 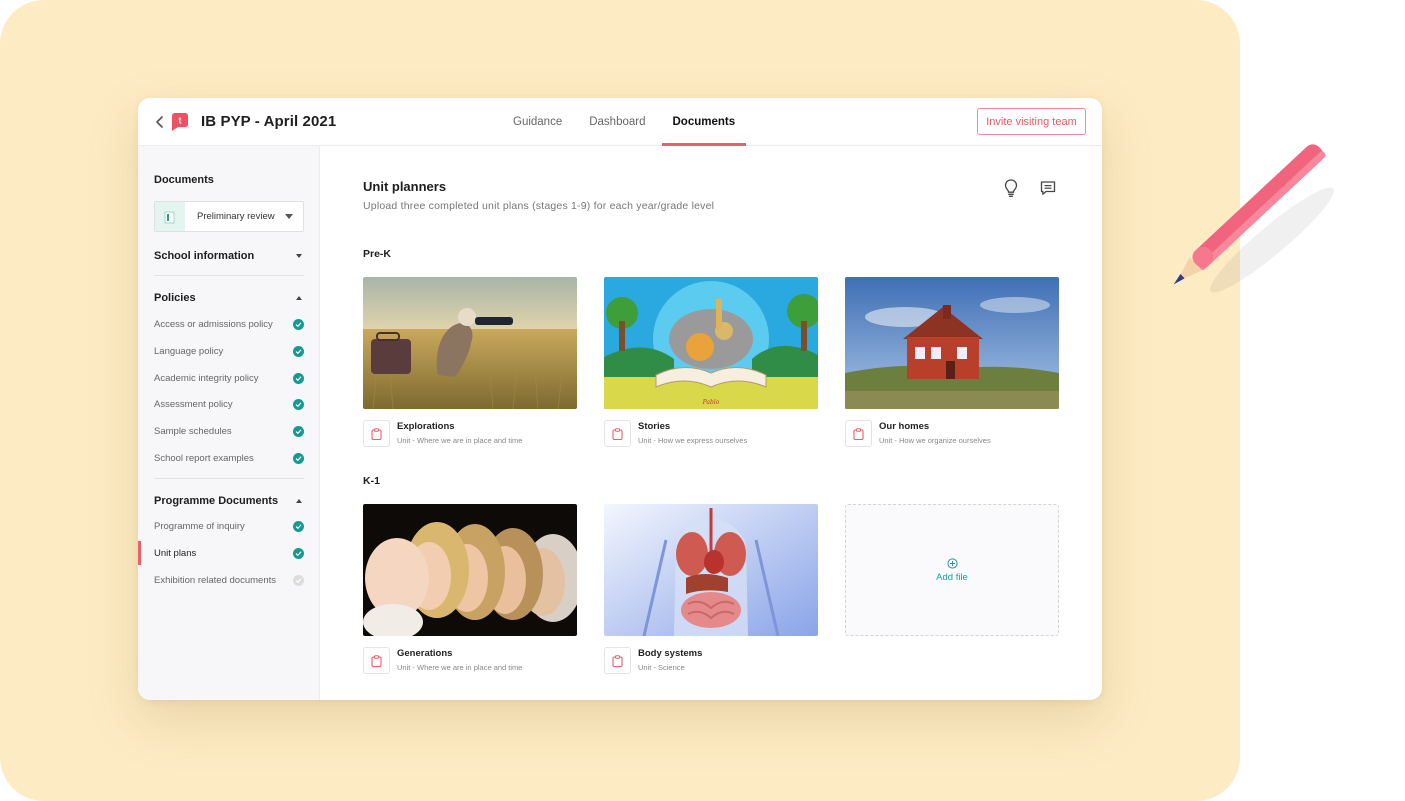 I want to click on sidebar-item-sample-schedules: Sample schedules, so click(x=229, y=431).